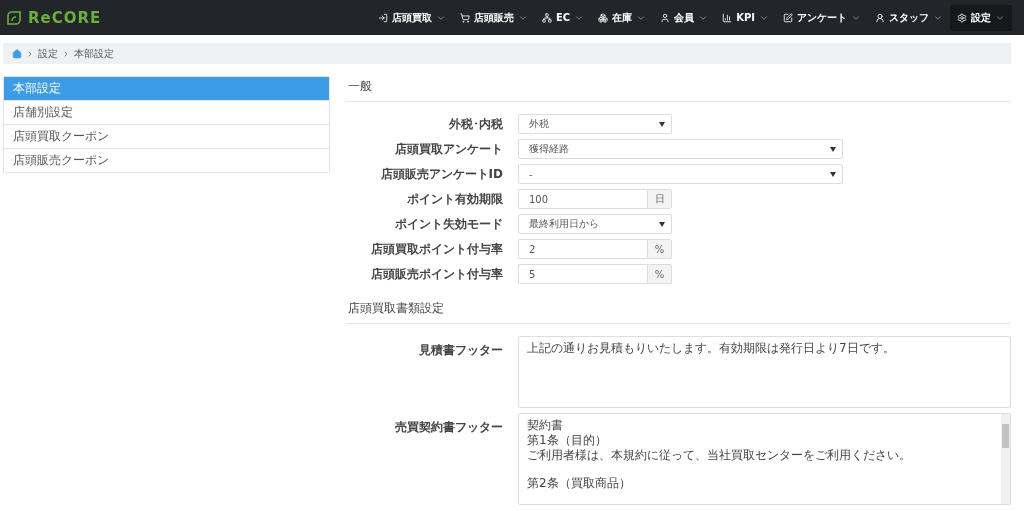 The image size is (1024, 511). Describe the element at coordinates (680, 149) in the screenshot. I see `select-field: 獲得経路` at that location.